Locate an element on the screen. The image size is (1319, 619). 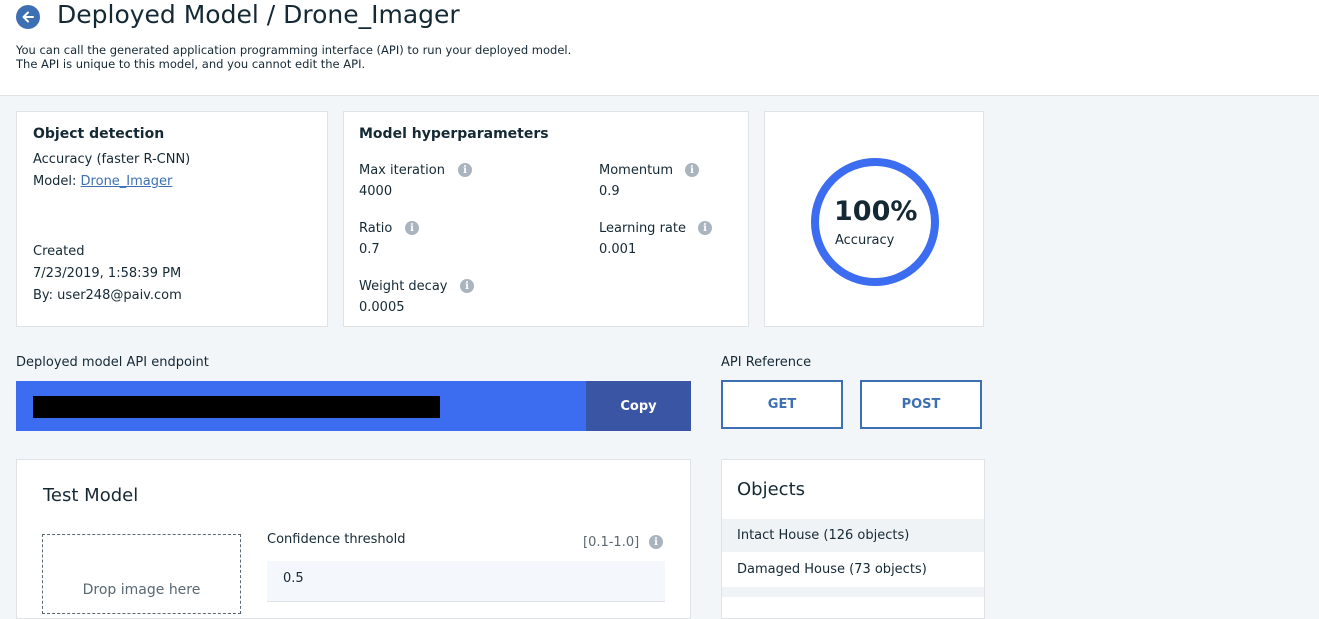
param-label-momentum: Momentum is located at coordinates (636, 170).